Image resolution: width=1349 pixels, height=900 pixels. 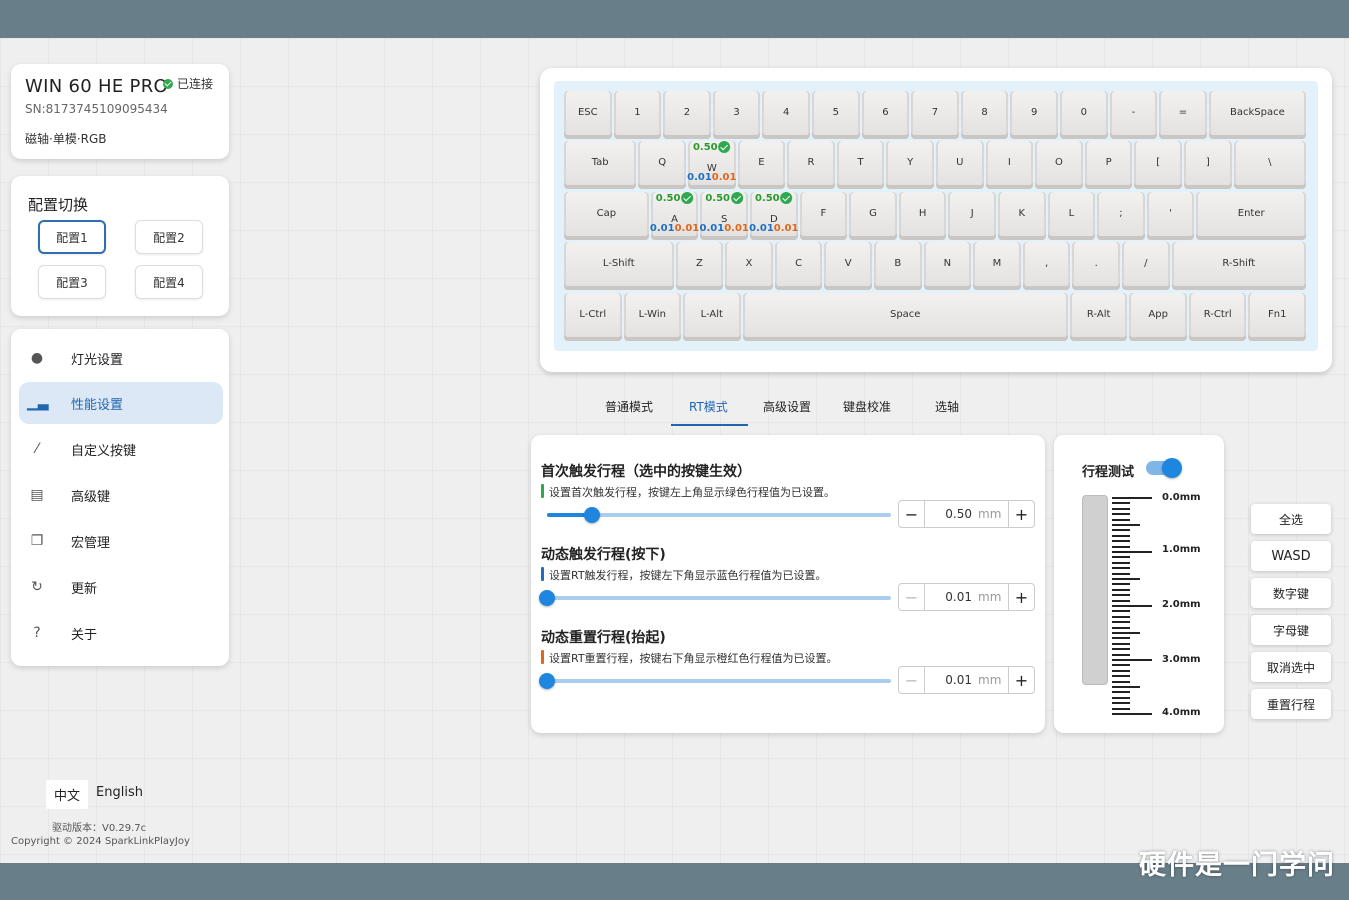 What do you see at coordinates (719, 515) in the screenshot?
I see `actuation-slider` at bounding box center [719, 515].